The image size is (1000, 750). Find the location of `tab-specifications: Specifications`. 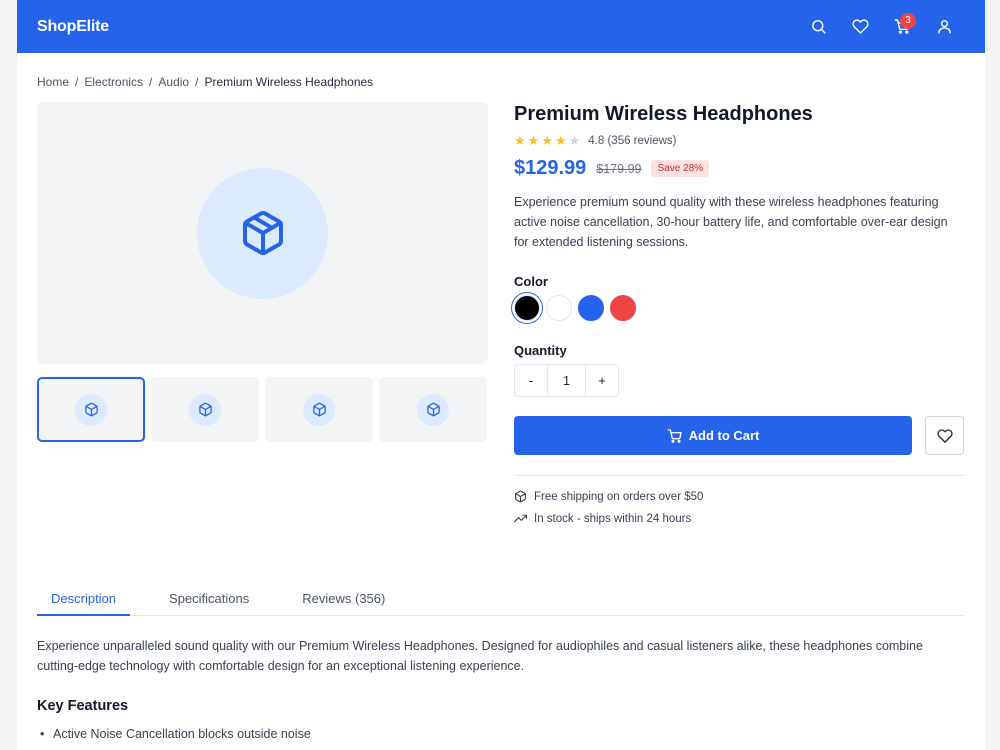

tab-specifications: Specifications is located at coordinates (209, 600).